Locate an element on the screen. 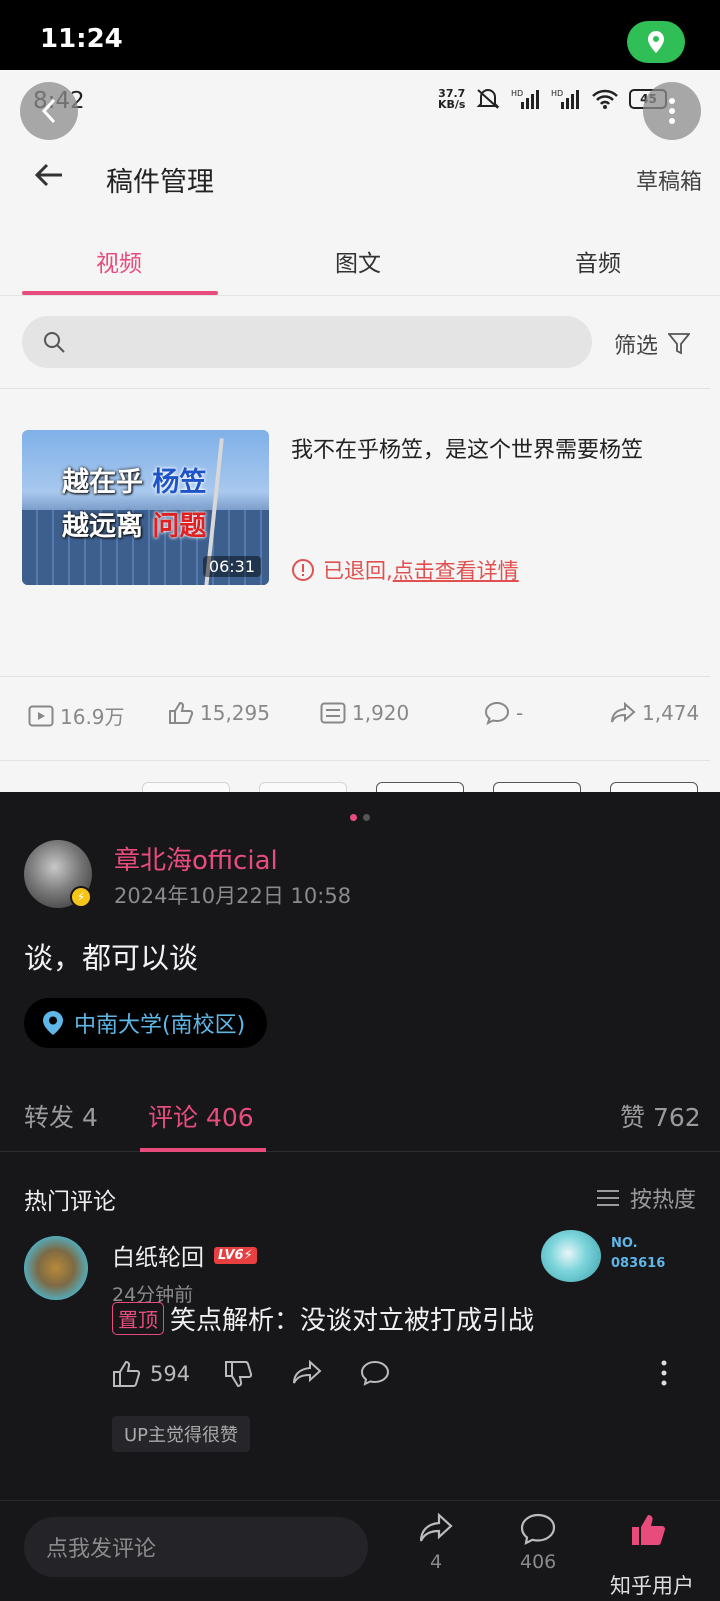  manuscript-header: 稿件管理 草稿箱 is located at coordinates (360, 175).